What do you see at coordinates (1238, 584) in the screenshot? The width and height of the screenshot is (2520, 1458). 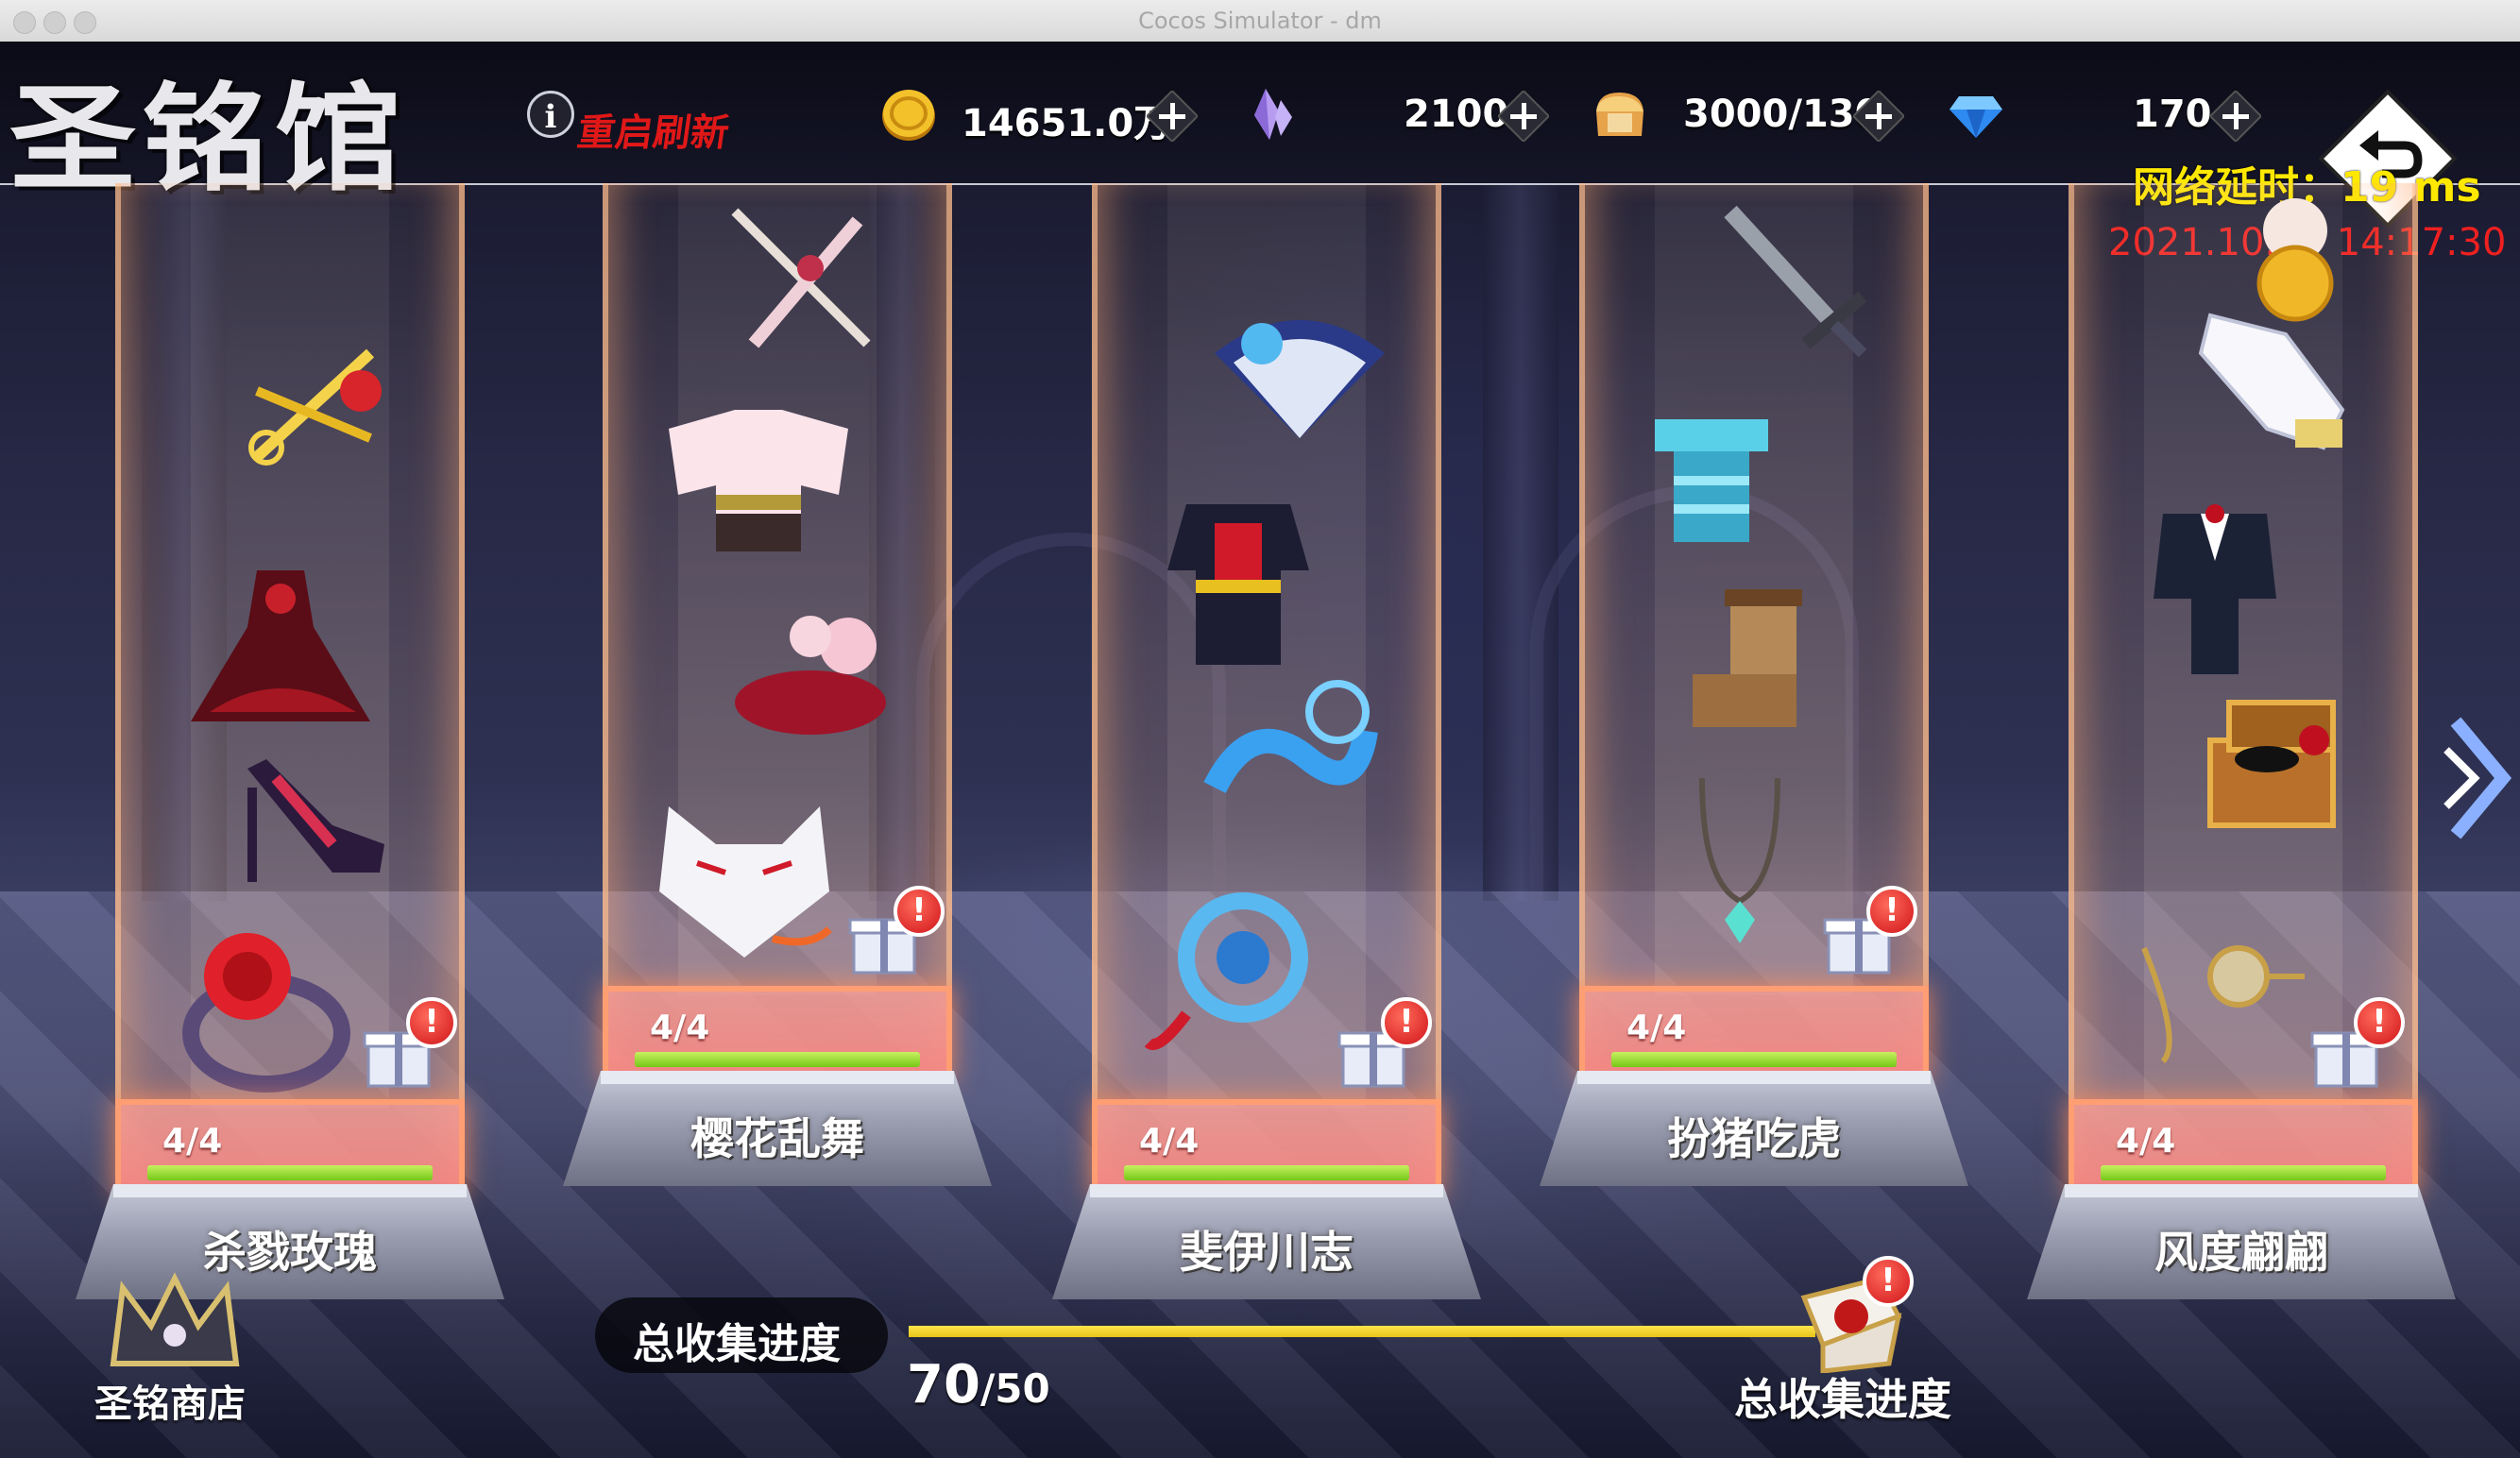 I see `dark-kimono-icon` at bounding box center [1238, 584].